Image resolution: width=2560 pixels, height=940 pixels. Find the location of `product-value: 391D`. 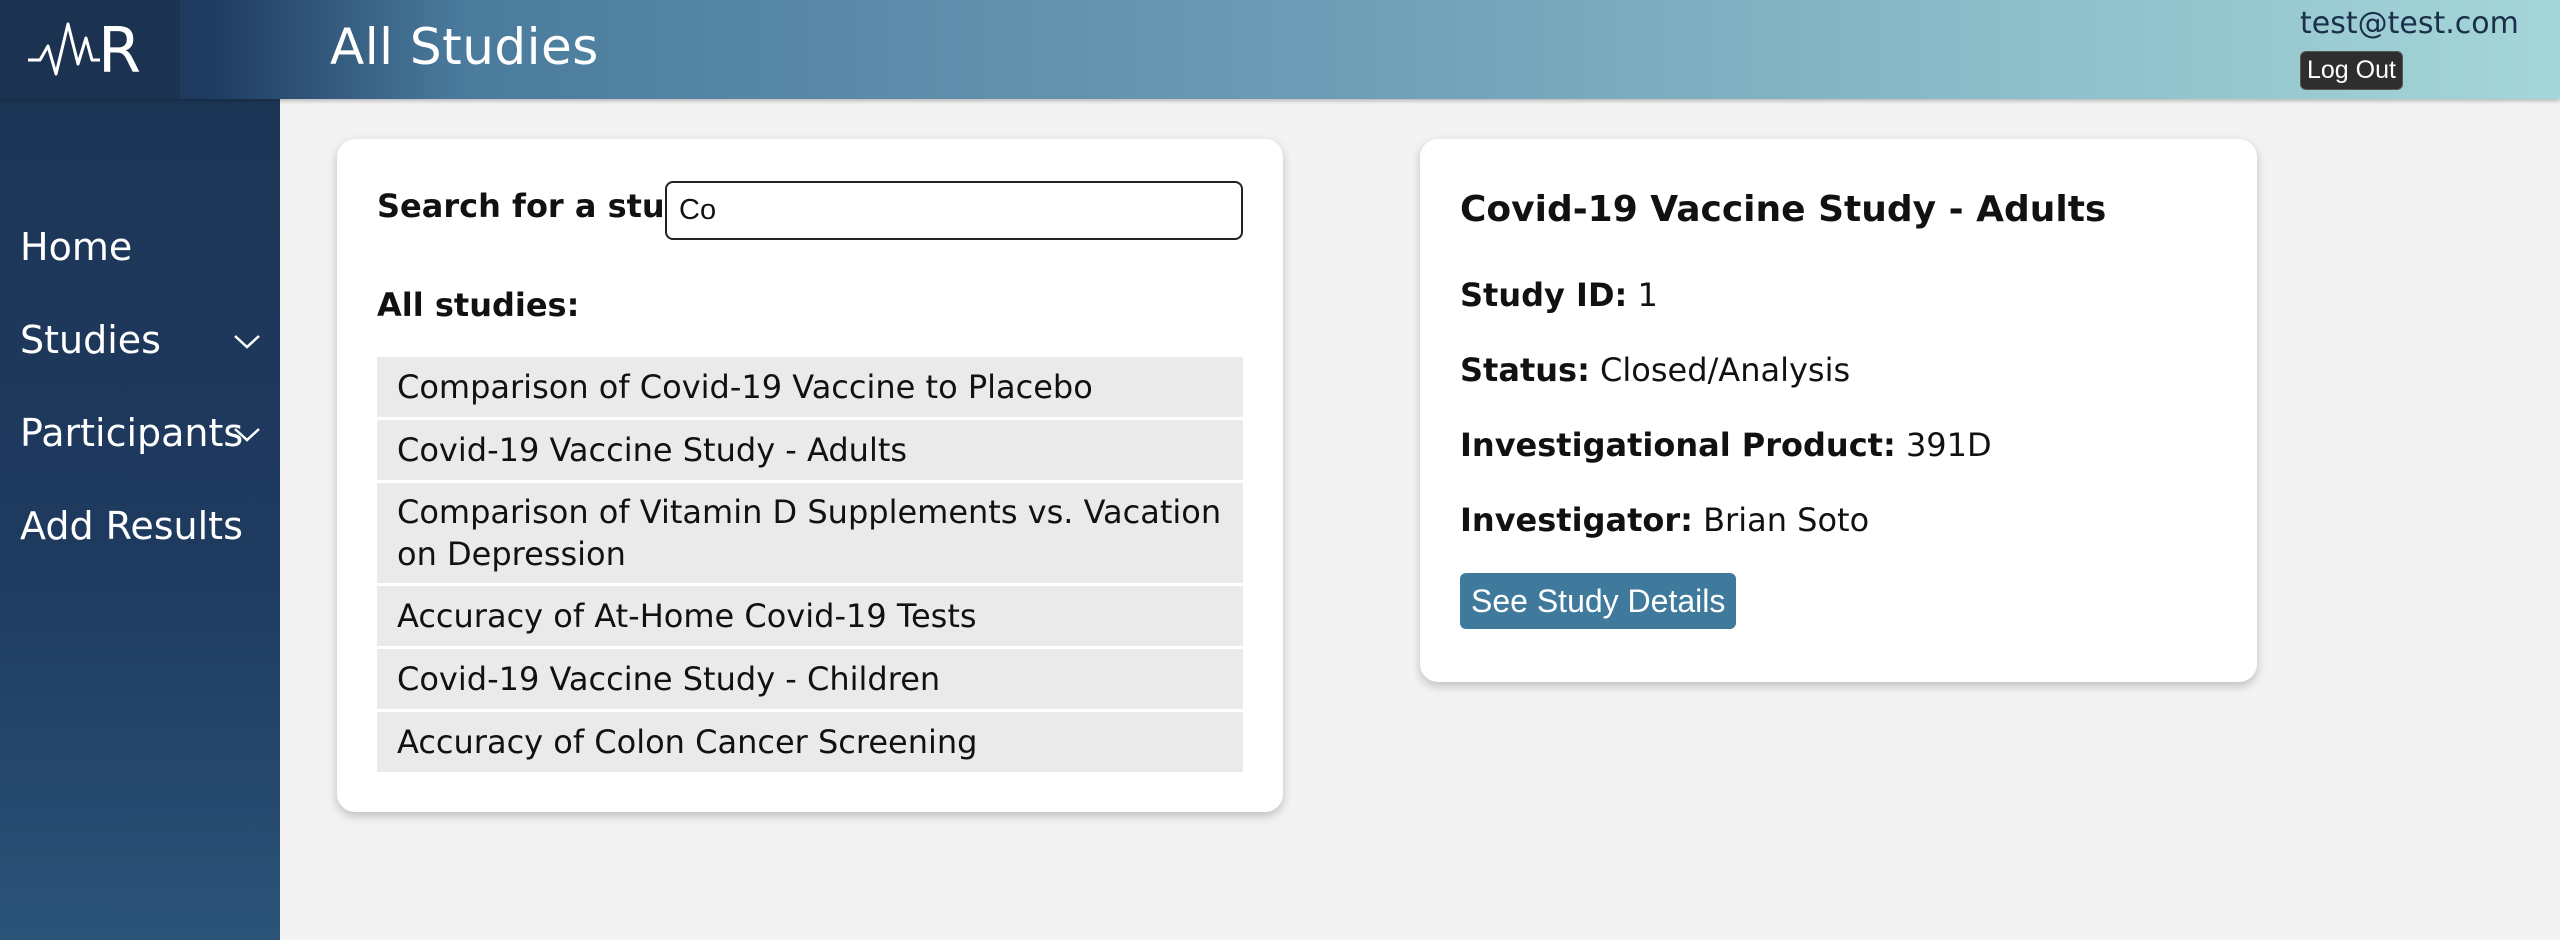

product-value: 391D is located at coordinates (1948, 445).